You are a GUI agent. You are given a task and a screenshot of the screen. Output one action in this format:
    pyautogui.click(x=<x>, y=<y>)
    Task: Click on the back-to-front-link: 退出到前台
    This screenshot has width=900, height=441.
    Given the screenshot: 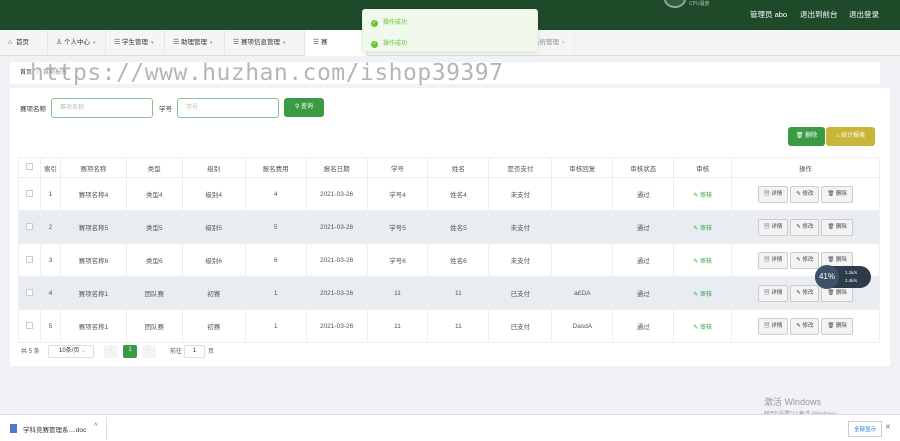 What is the action you would take?
    pyautogui.click(x=819, y=14)
    